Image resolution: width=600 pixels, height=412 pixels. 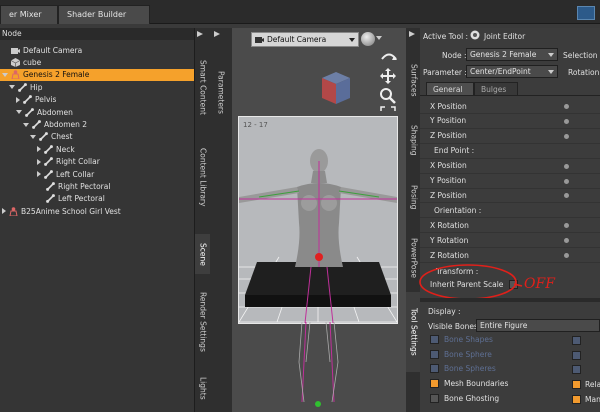 I want to click on scene-node-label: Neck, so click(x=65, y=149).